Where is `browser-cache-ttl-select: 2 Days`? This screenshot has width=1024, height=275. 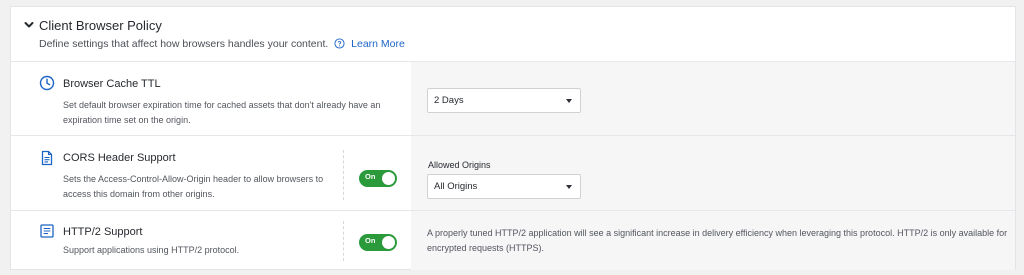 browser-cache-ttl-select: 2 Days is located at coordinates (504, 100).